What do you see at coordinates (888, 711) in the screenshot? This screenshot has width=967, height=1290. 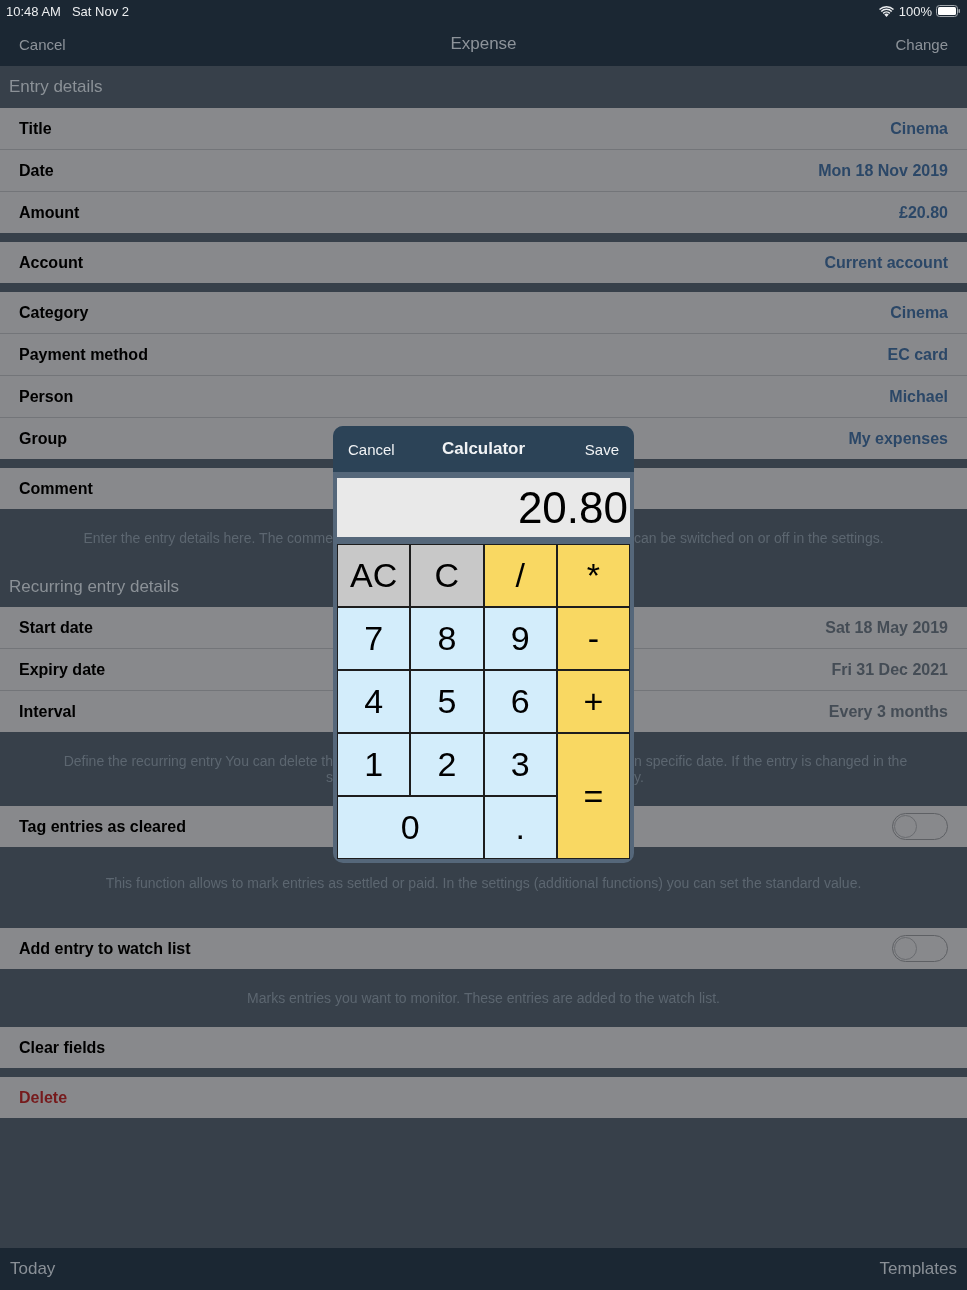 I see `row-value: Every 3 months` at bounding box center [888, 711].